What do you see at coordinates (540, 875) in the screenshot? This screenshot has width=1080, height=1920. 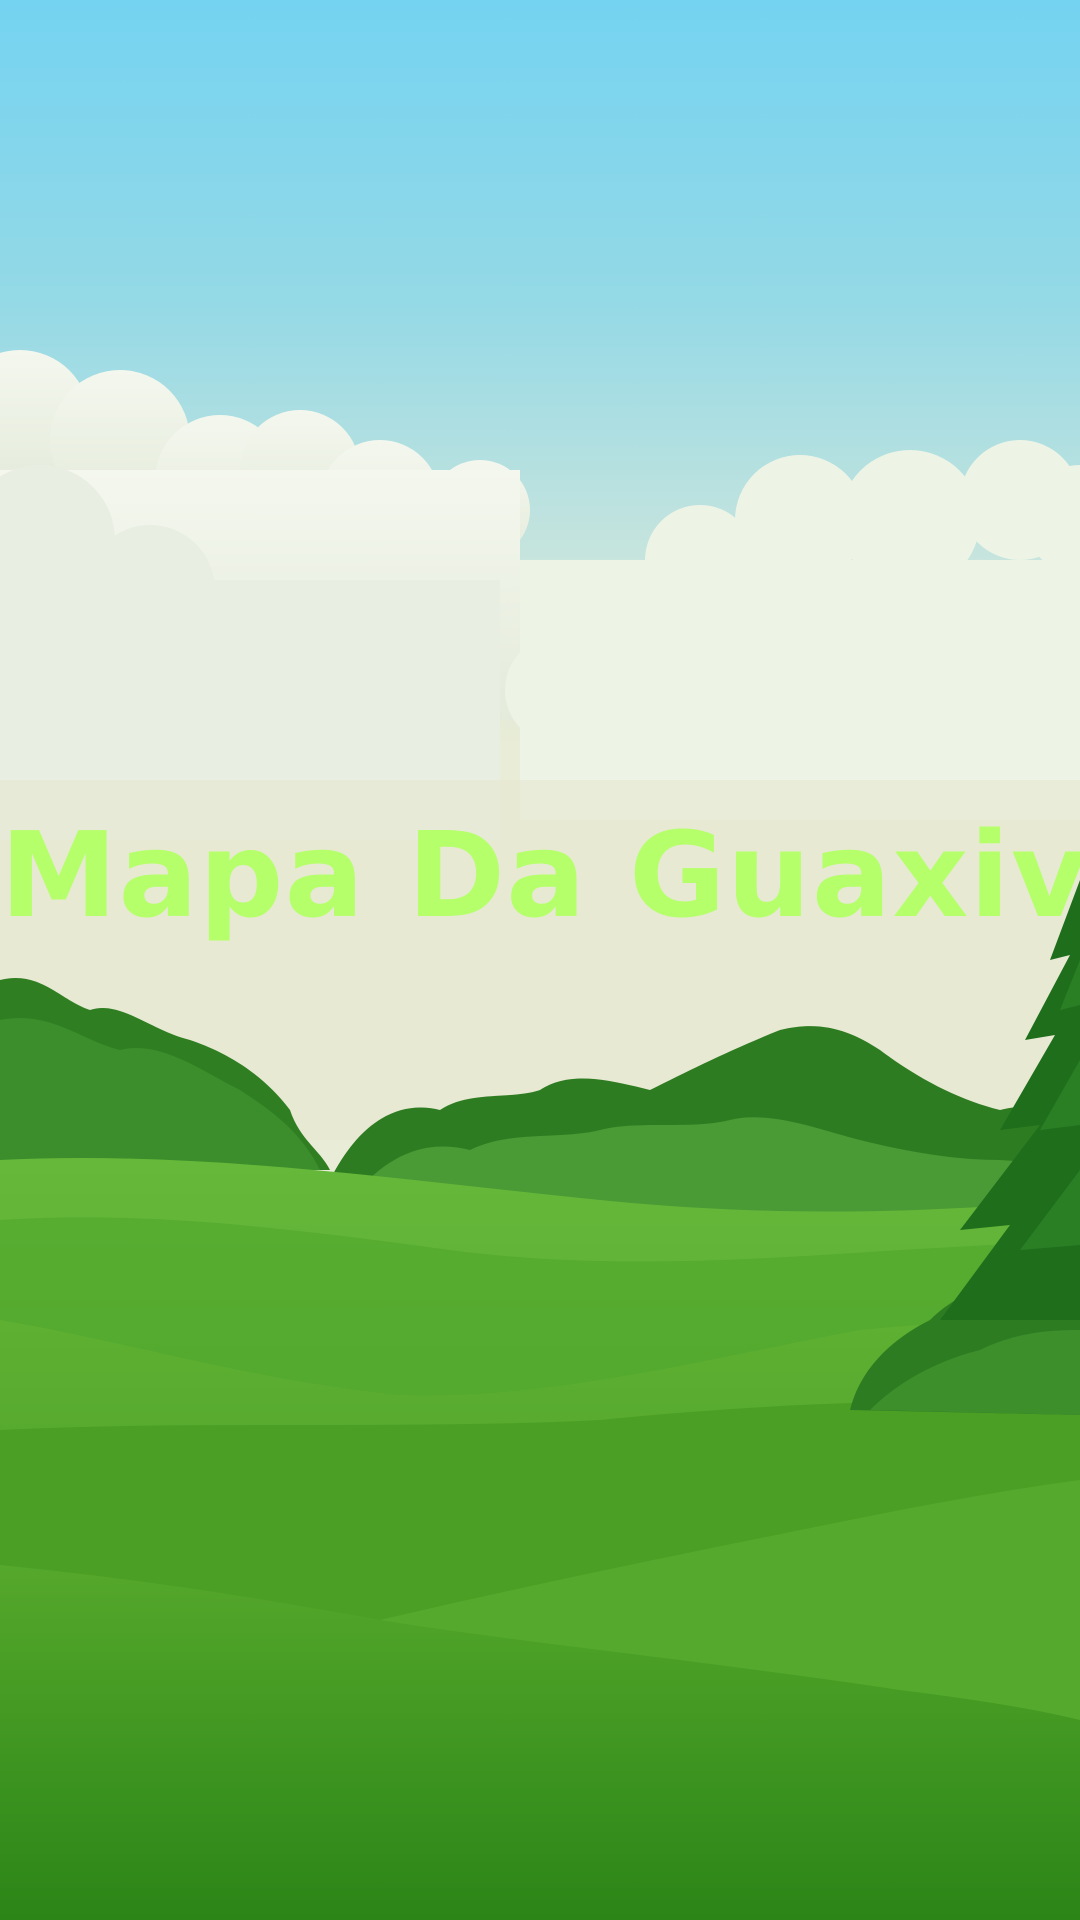 I see `game-title: Mapa Da Guaxiva` at bounding box center [540, 875].